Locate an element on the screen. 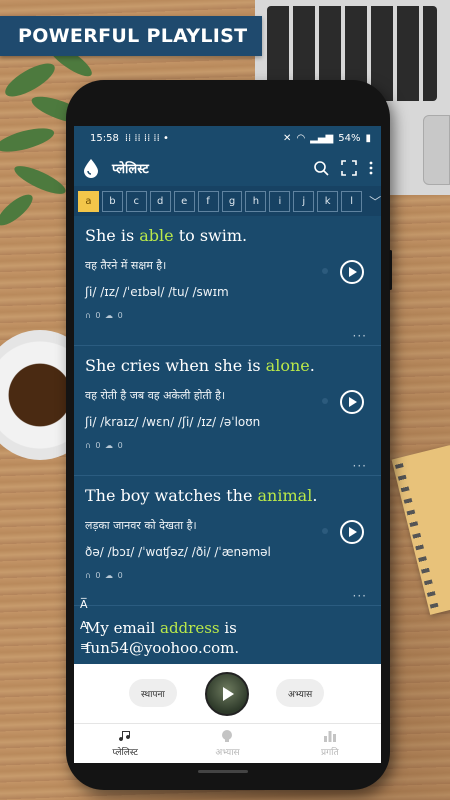 Image resolution: width=450 pixels, height=800 pixels. highlighted-word: animal is located at coordinates (285, 495).